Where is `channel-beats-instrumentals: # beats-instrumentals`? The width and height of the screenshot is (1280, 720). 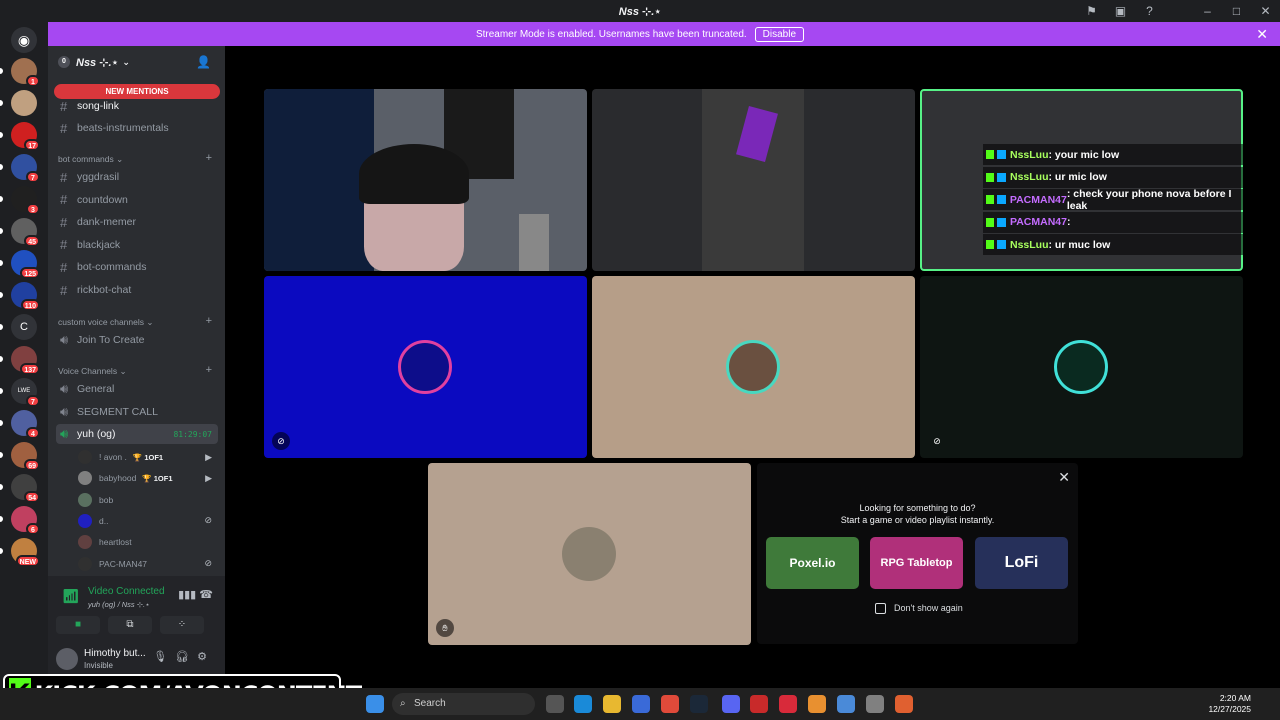 channel-beats-instrumentals: # beats-instrumentals is located at coordinates (137, 128).